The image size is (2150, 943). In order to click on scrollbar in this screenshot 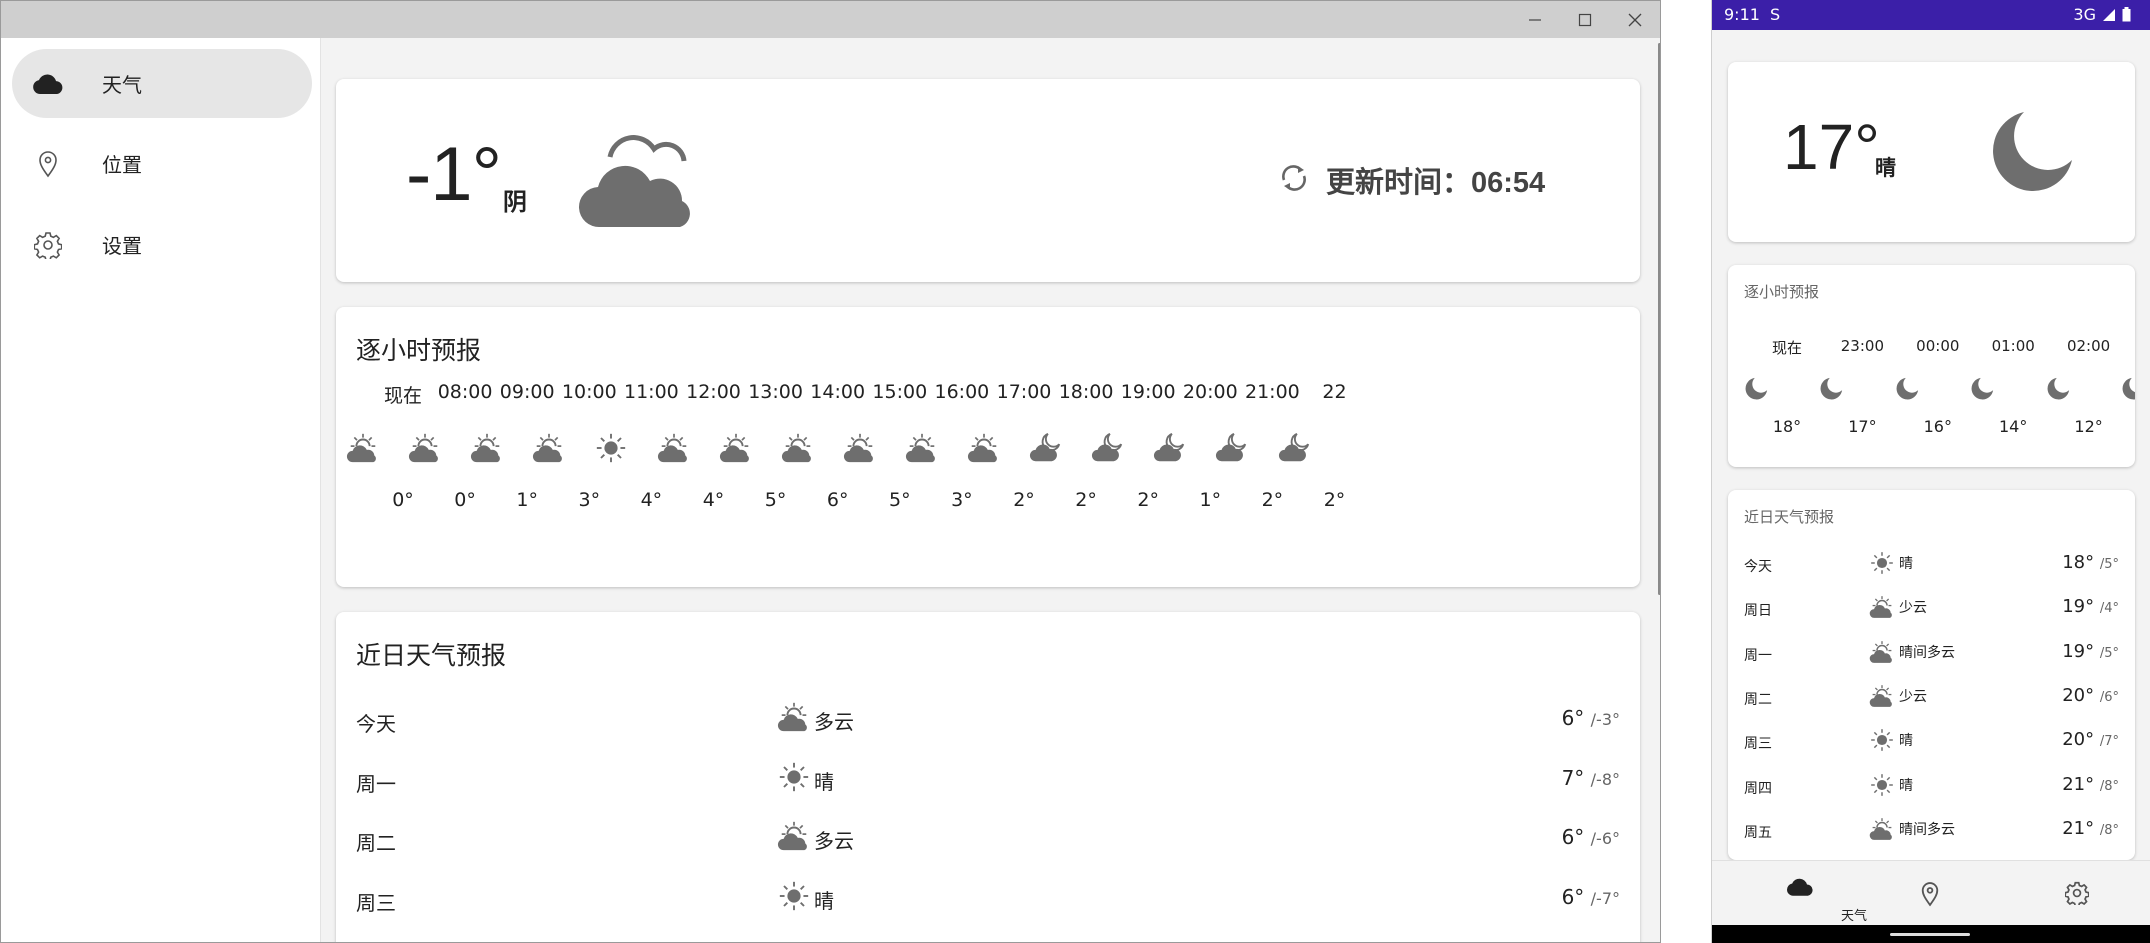, I will do `click(1659, 319)`.